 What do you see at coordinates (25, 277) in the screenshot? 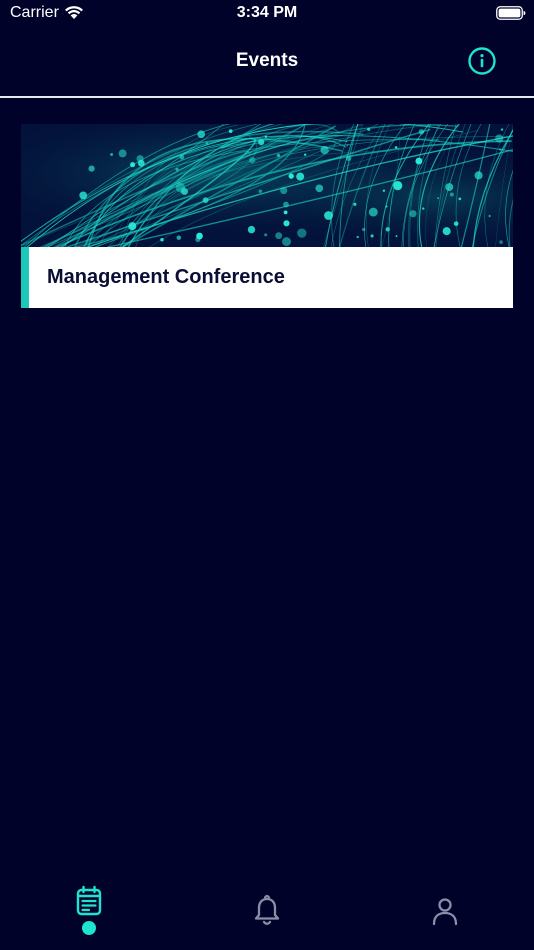
I see `event-accent-bar` at bounding box center [25, 277].